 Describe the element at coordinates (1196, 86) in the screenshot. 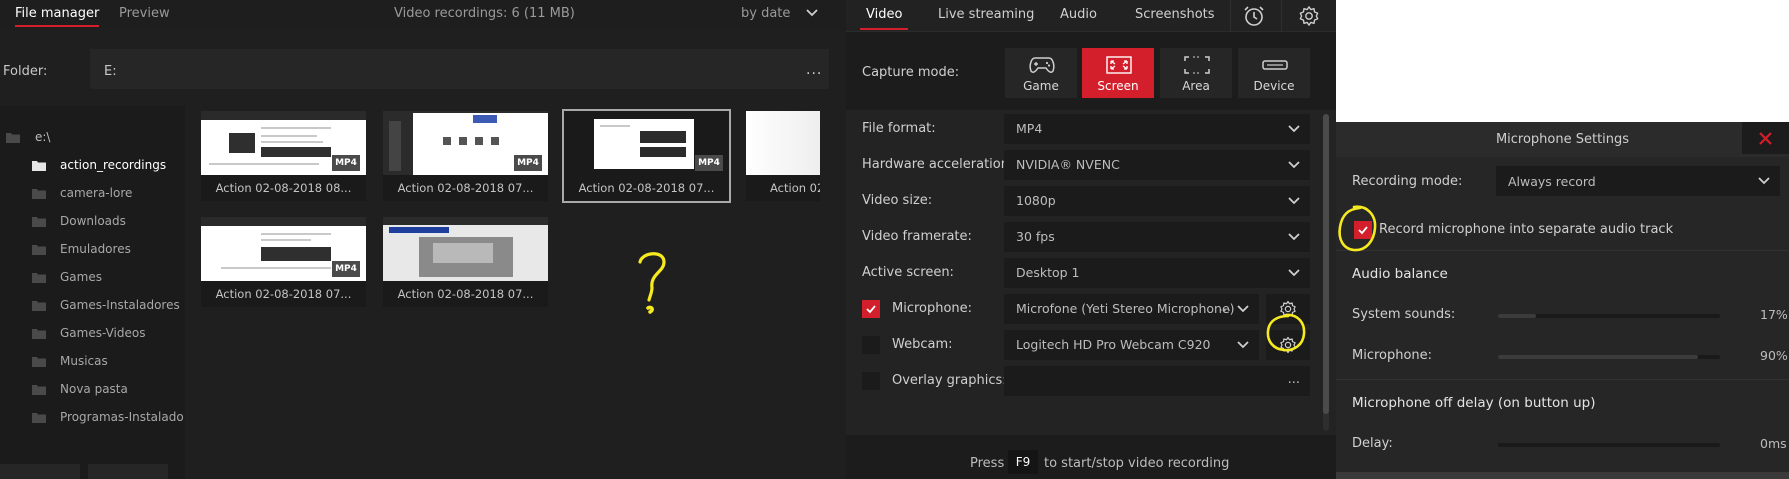

I see `capture-area-label: Area` at that location.